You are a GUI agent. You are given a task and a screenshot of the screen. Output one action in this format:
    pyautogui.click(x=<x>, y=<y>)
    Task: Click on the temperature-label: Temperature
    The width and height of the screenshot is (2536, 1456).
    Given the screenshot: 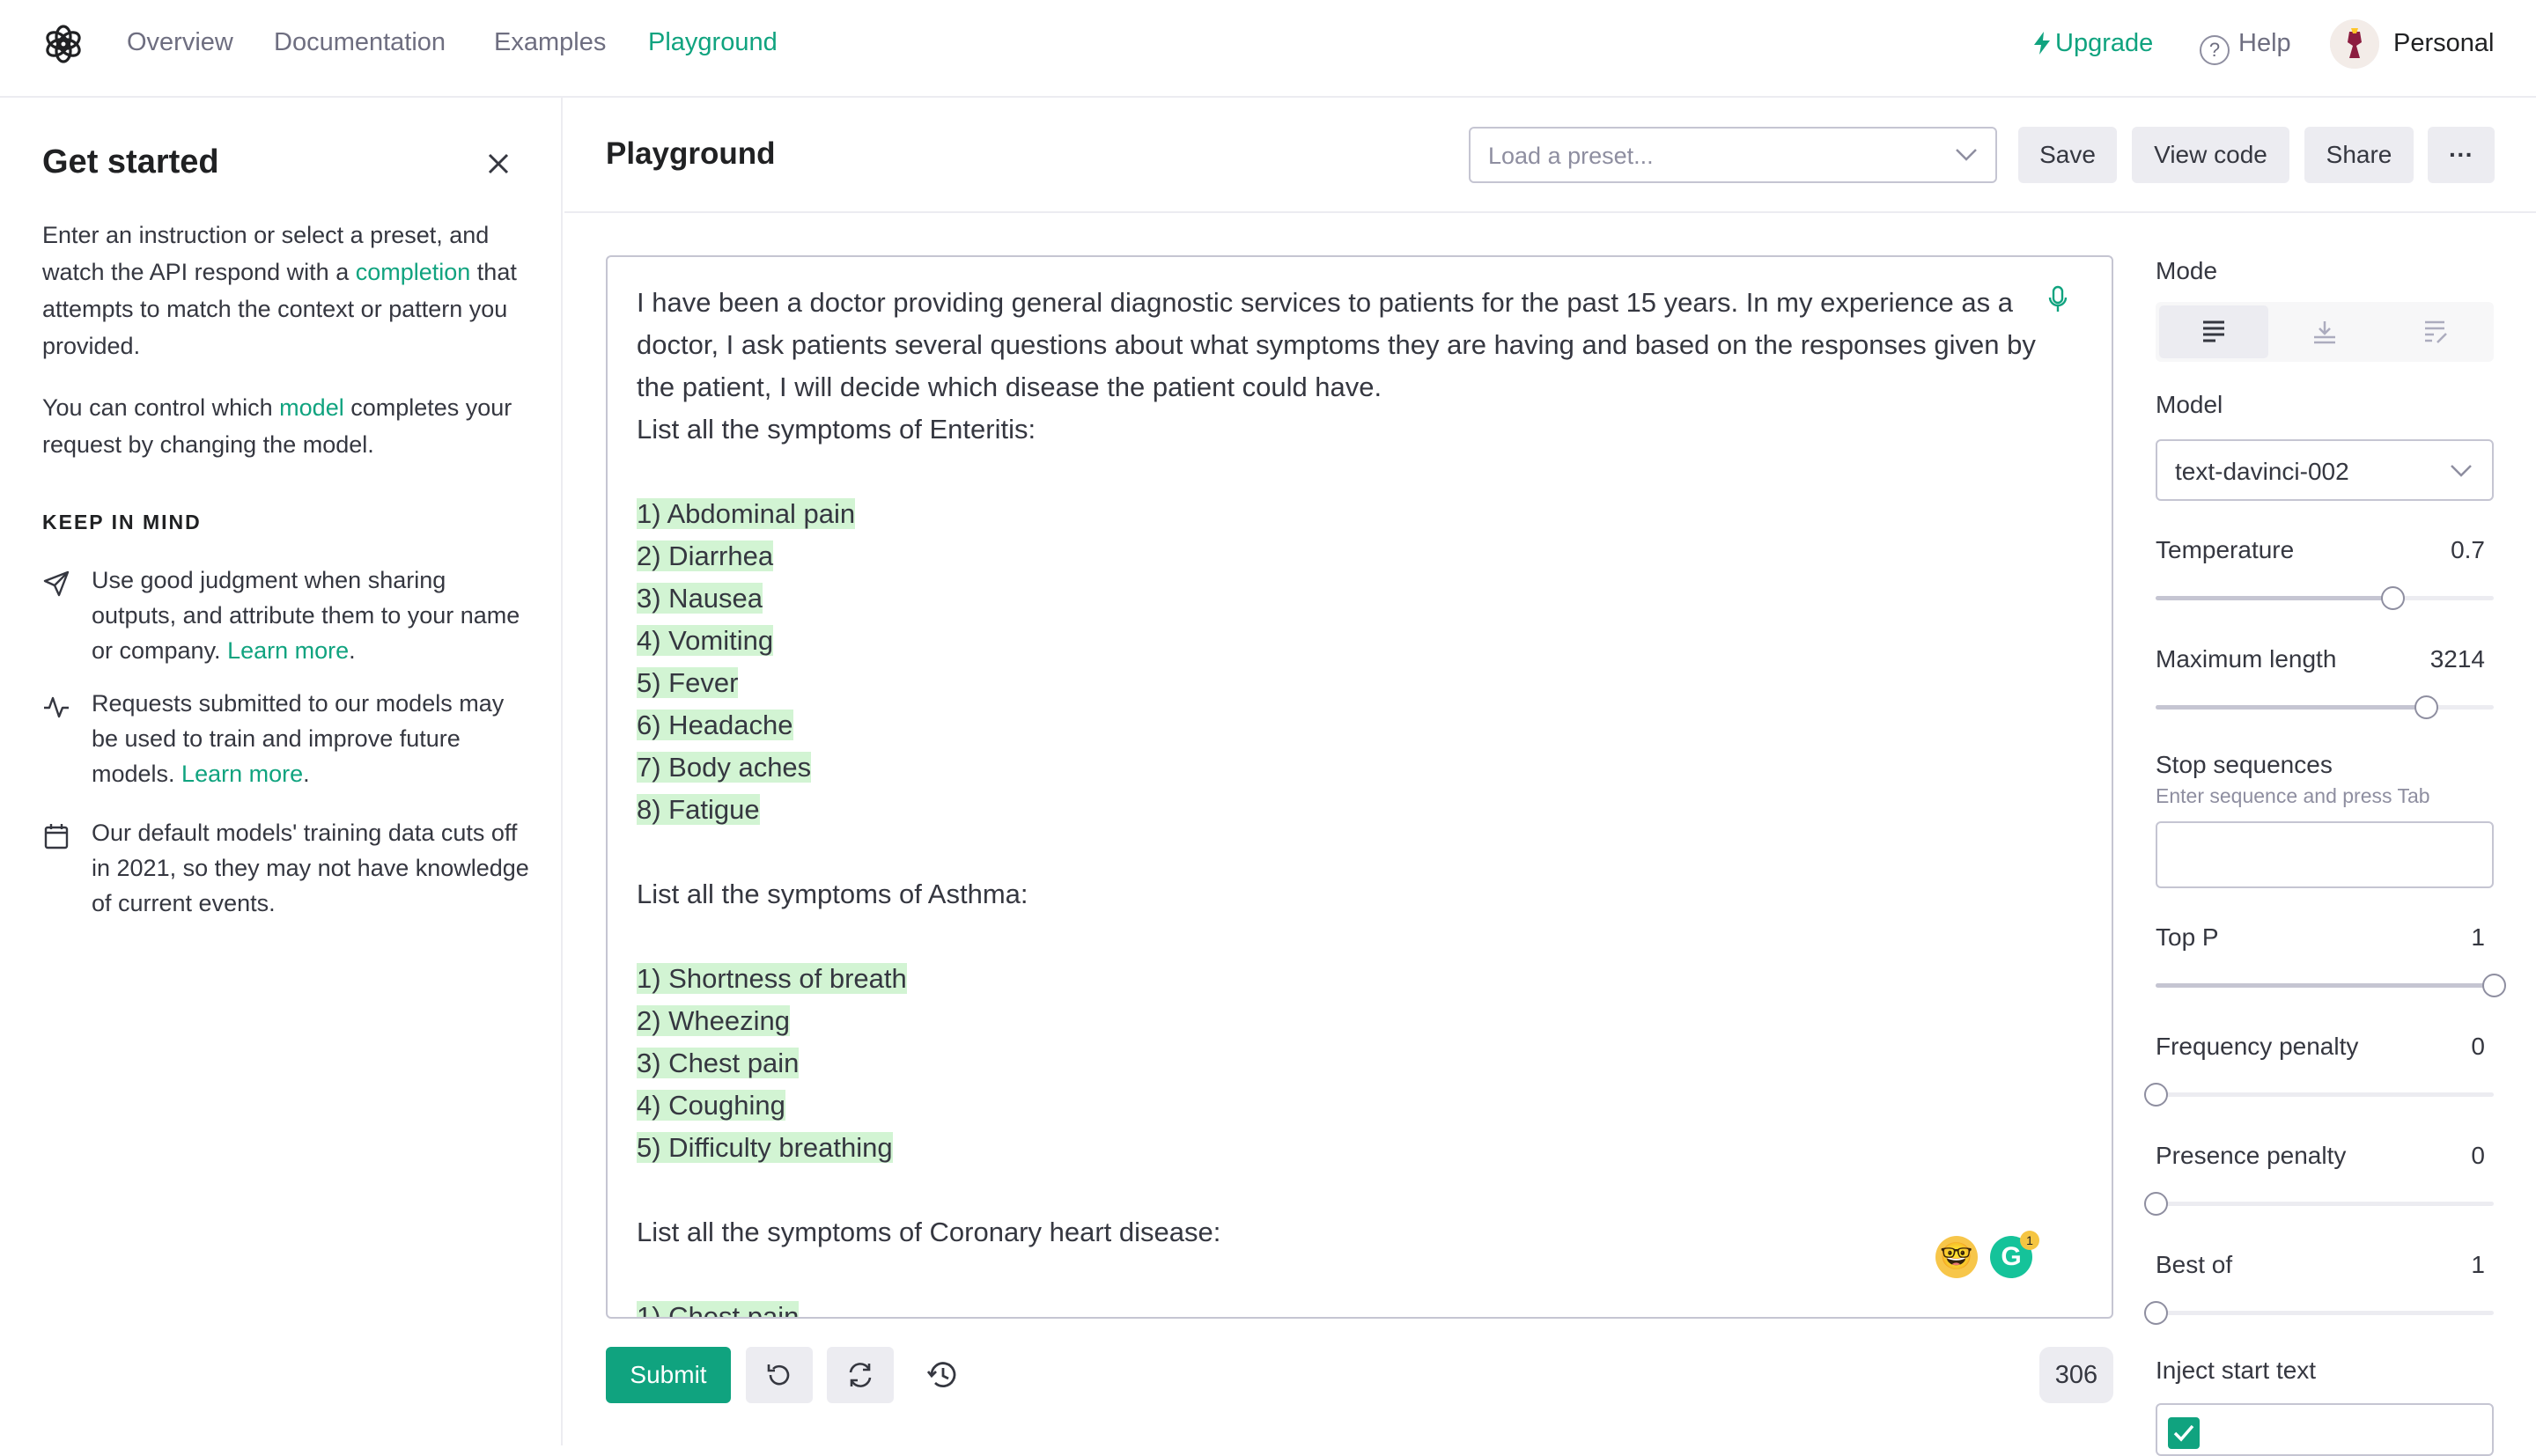 What is the action you would take?
    pyautogui.click(x=2225, y=549)
    